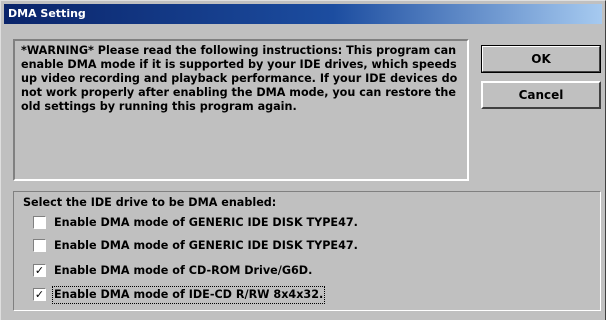 The width and height of the screenshot is (608, 320). I want to click on drive-option-label: Enable DMA mode of IDE-CD R/RW 8x4x32., so click(188, 295).